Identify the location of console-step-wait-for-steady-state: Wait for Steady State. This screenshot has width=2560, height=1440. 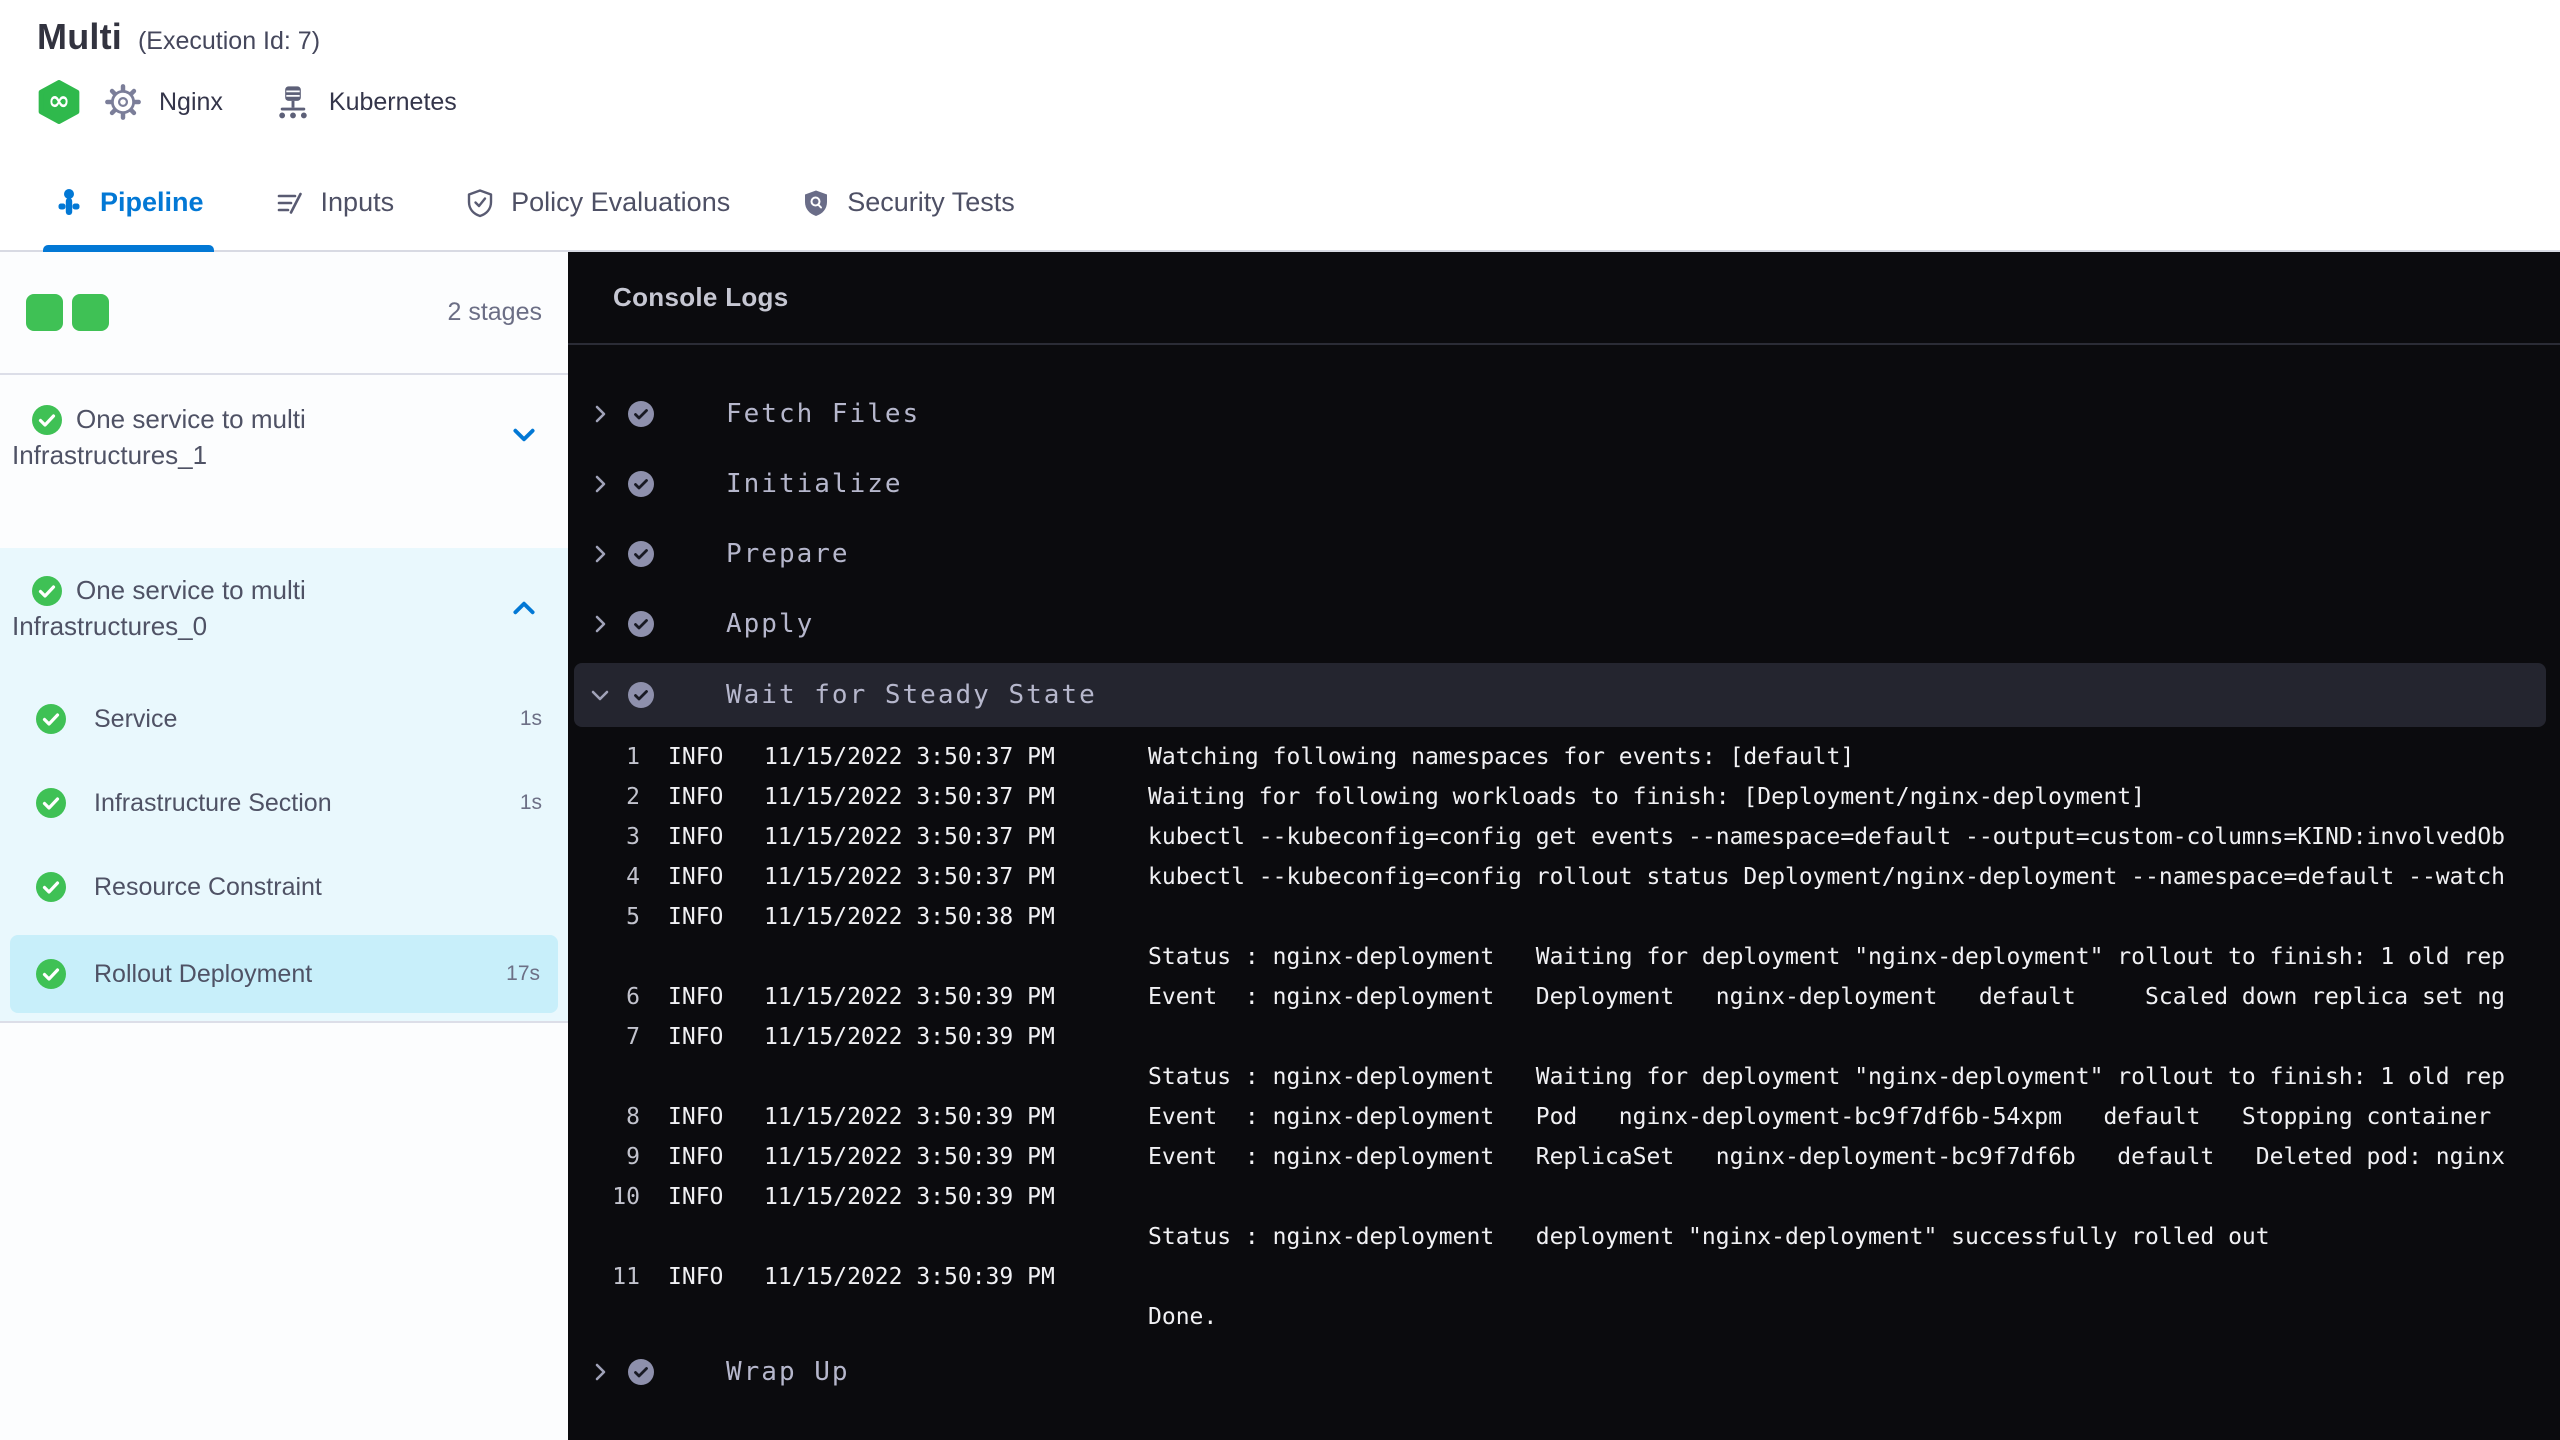
(1560, 695).